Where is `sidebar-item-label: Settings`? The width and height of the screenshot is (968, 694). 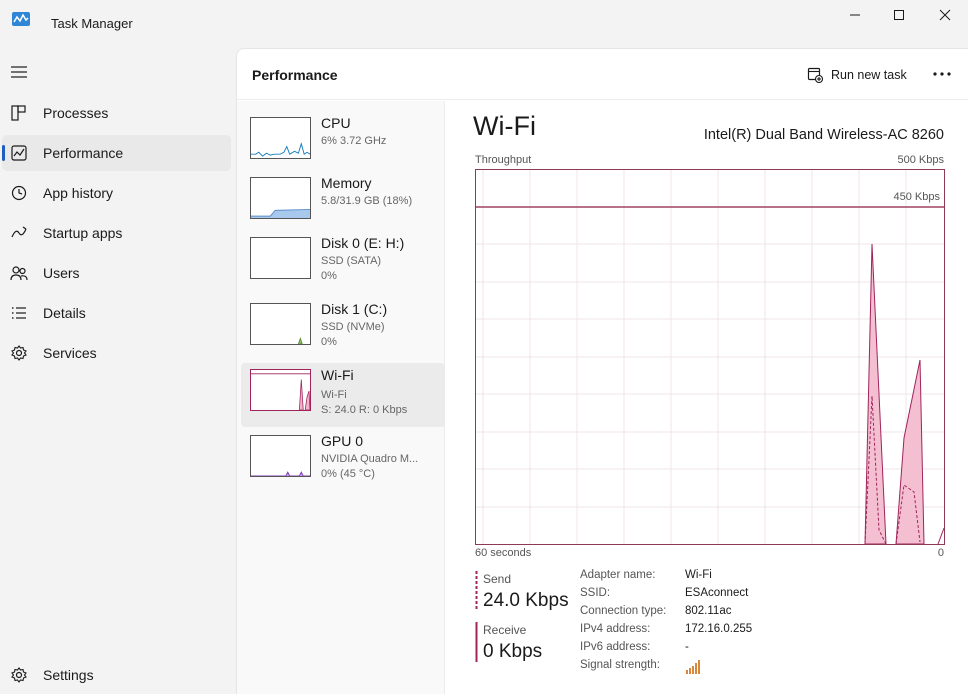
sidebar-item-label: Settings is located at coordinates (68, 675).